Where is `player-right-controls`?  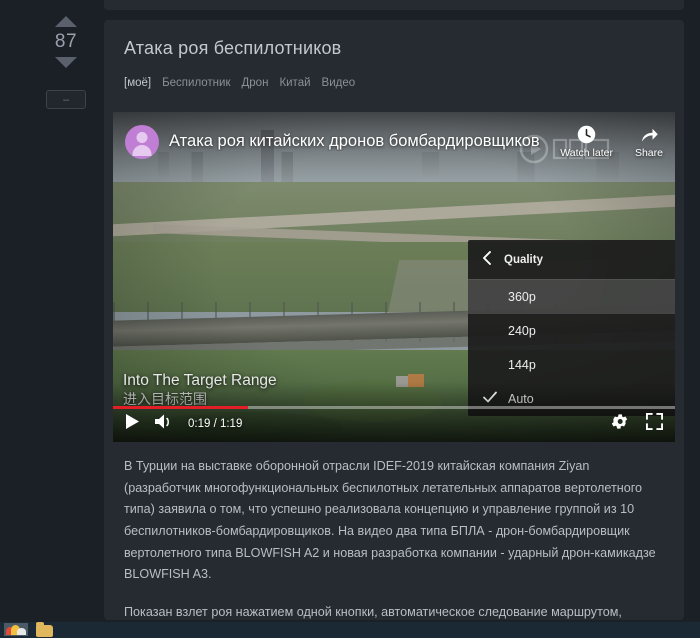 player-right-controls is located at coordinates (637, 424).